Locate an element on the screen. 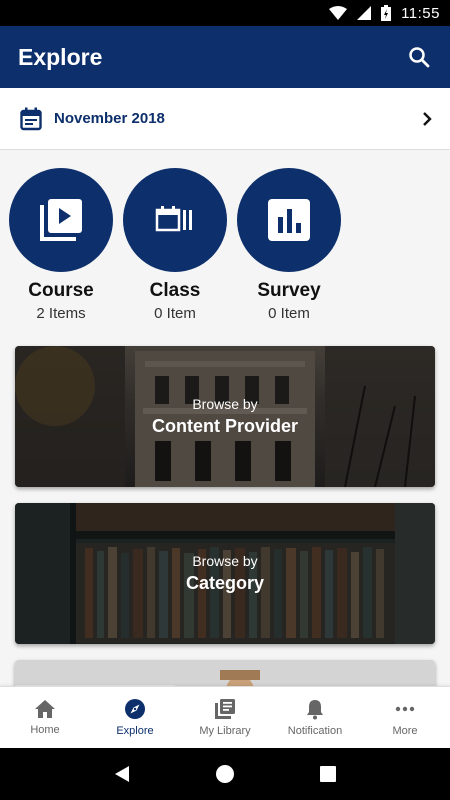  wifi-icon is located at coordinates (338, 13).